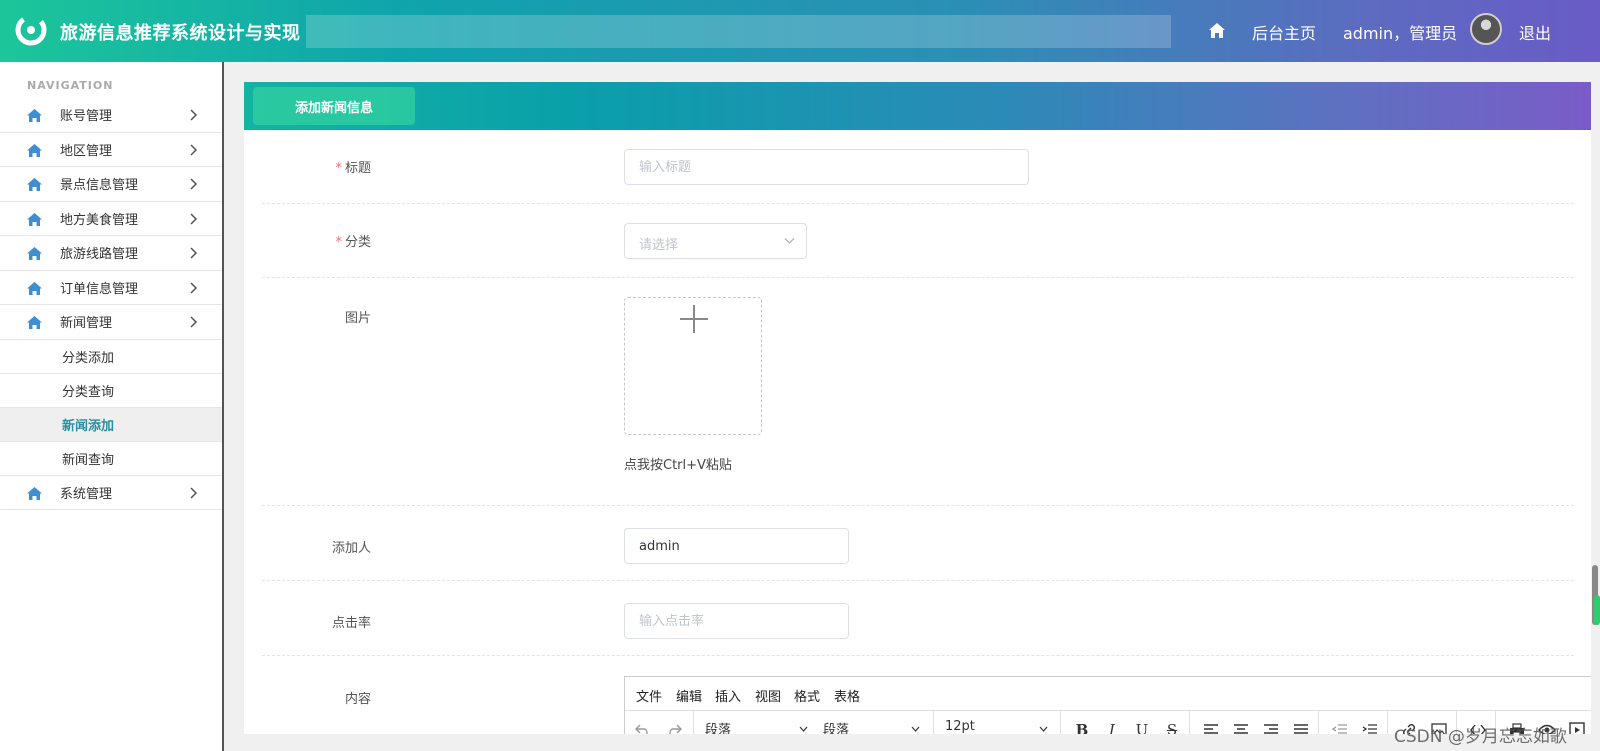 This screenshot has width=1600, height=751. Describe the element at coordinates (86, 324) in the screenshot. I see `sidebar-item-label: 新闻管理` at that location.